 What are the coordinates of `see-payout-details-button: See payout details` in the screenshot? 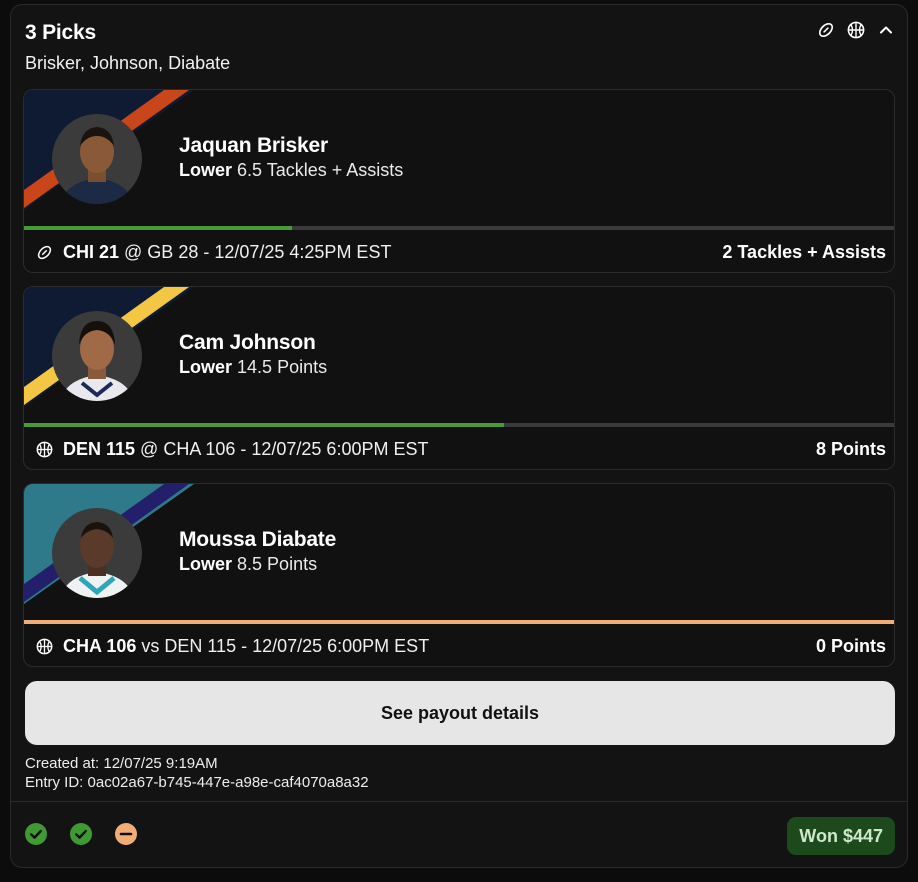 It's located at (460, 713).